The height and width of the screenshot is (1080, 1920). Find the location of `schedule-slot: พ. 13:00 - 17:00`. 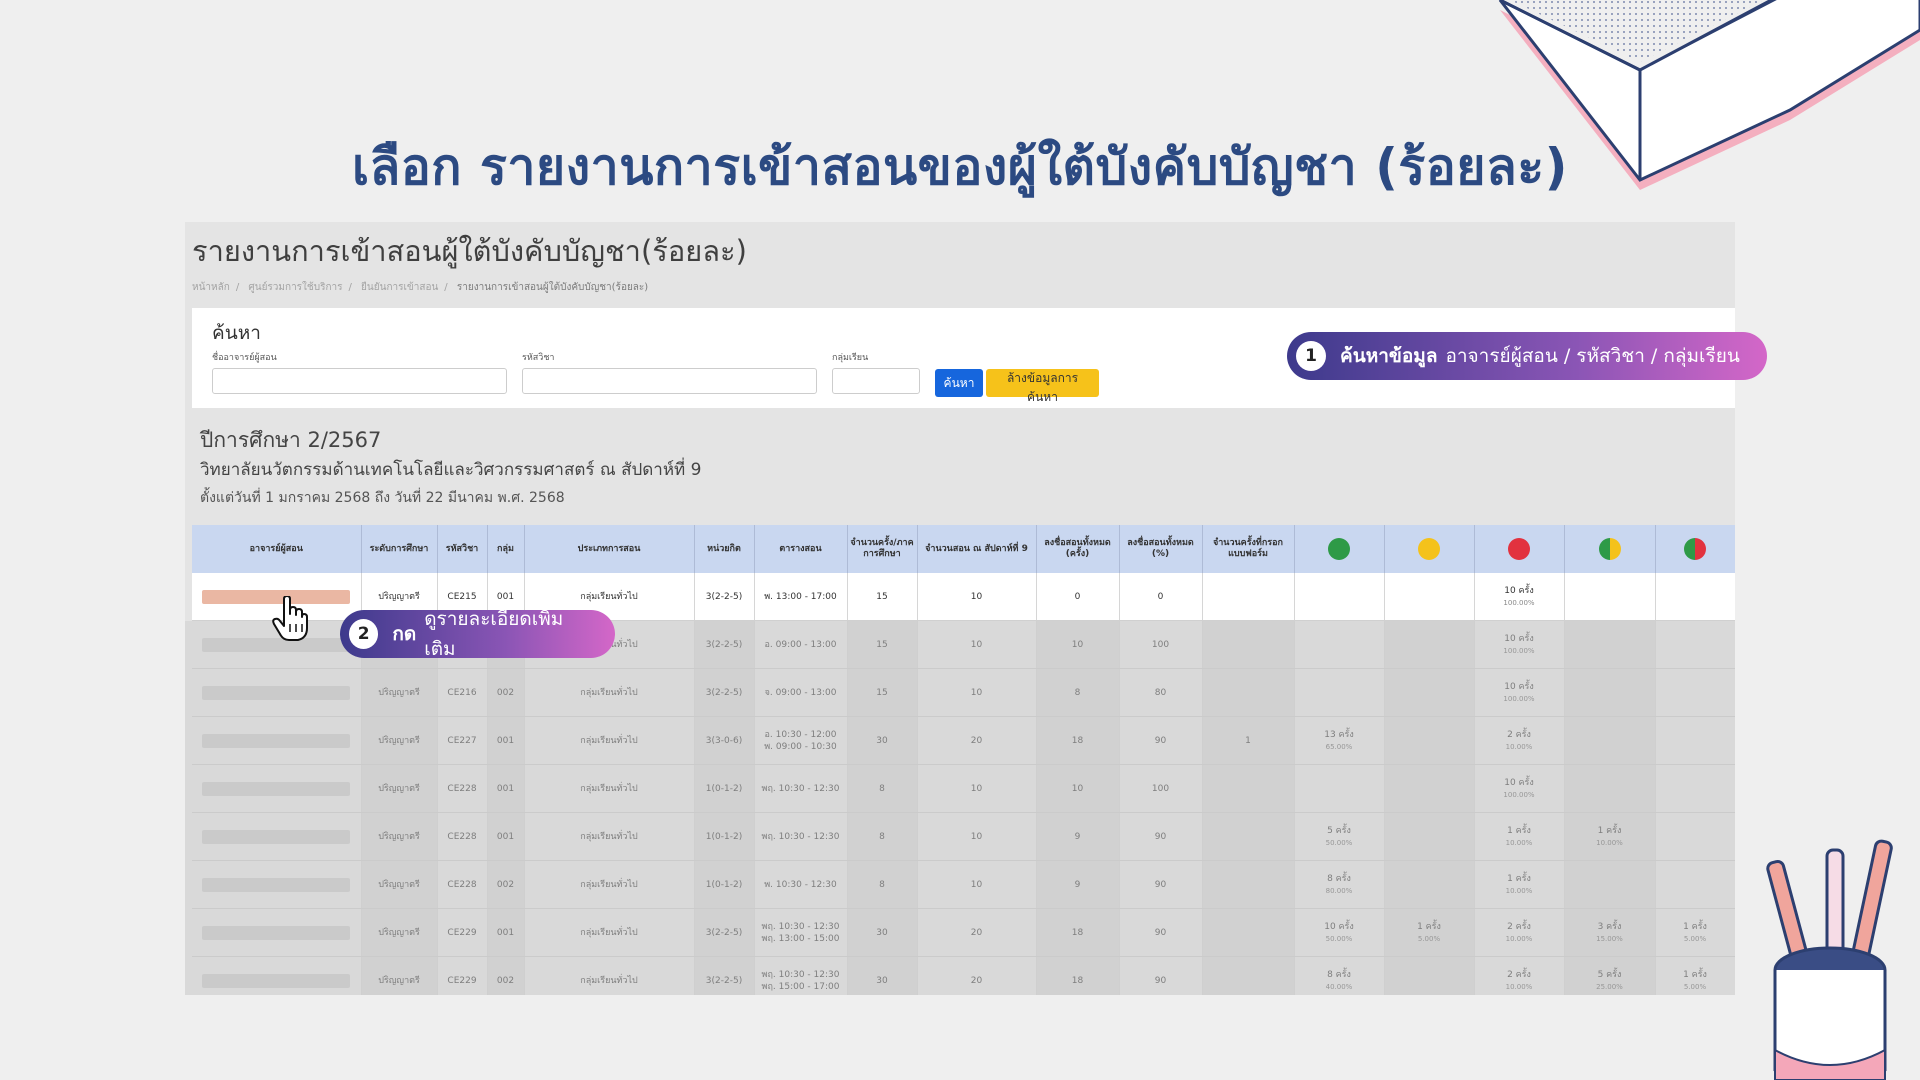

schedule-slot: พ. 13:00 - 17:00 is located at coordinates (800, 596).